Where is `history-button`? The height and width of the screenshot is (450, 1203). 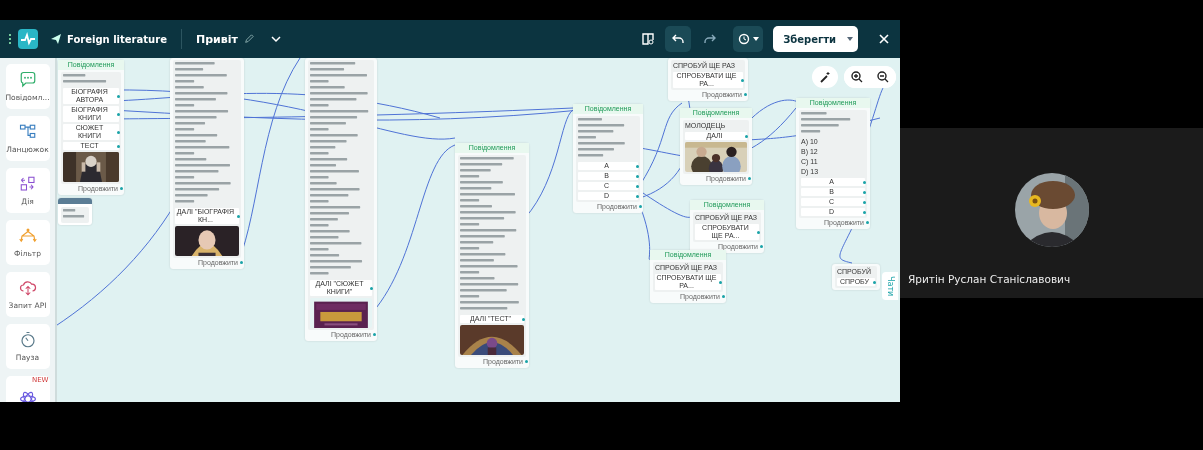
history-button is located at coordinates (748, 39).